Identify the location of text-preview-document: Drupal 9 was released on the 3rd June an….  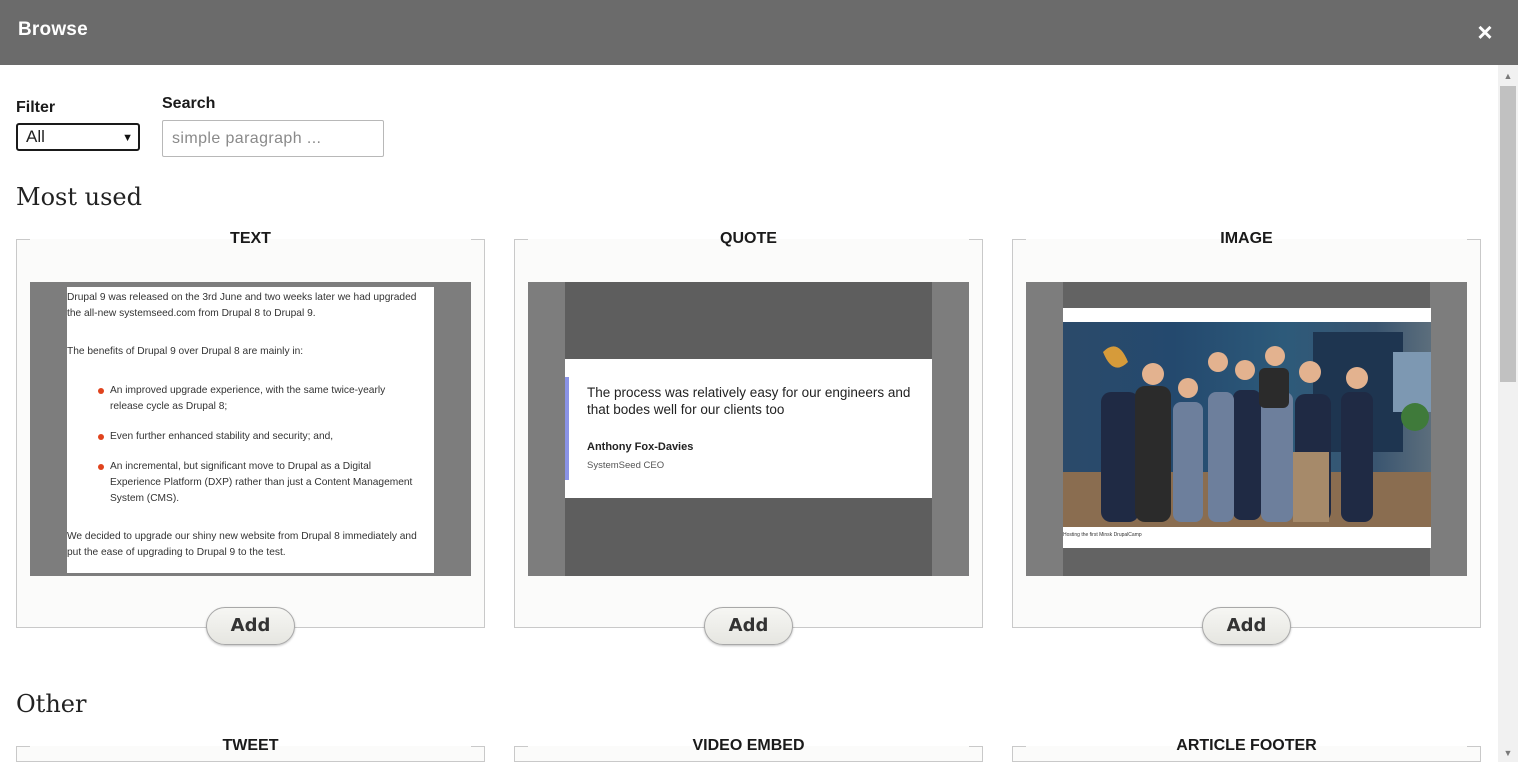
(250, 430).